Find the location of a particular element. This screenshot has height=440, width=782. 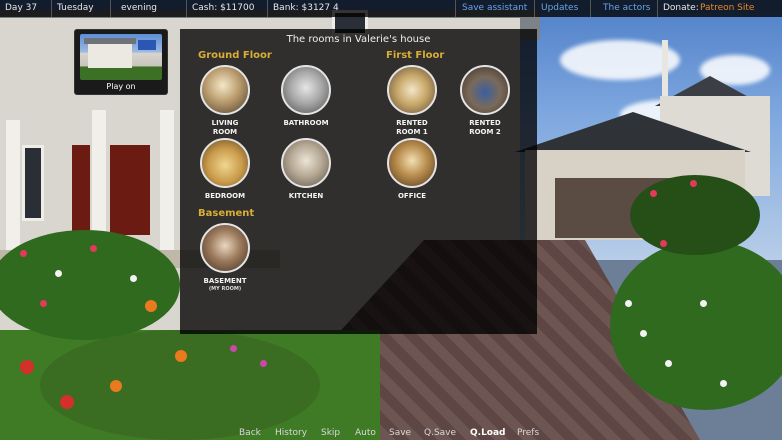

bathroom-thumbnail is located at coordinates (306, 90).